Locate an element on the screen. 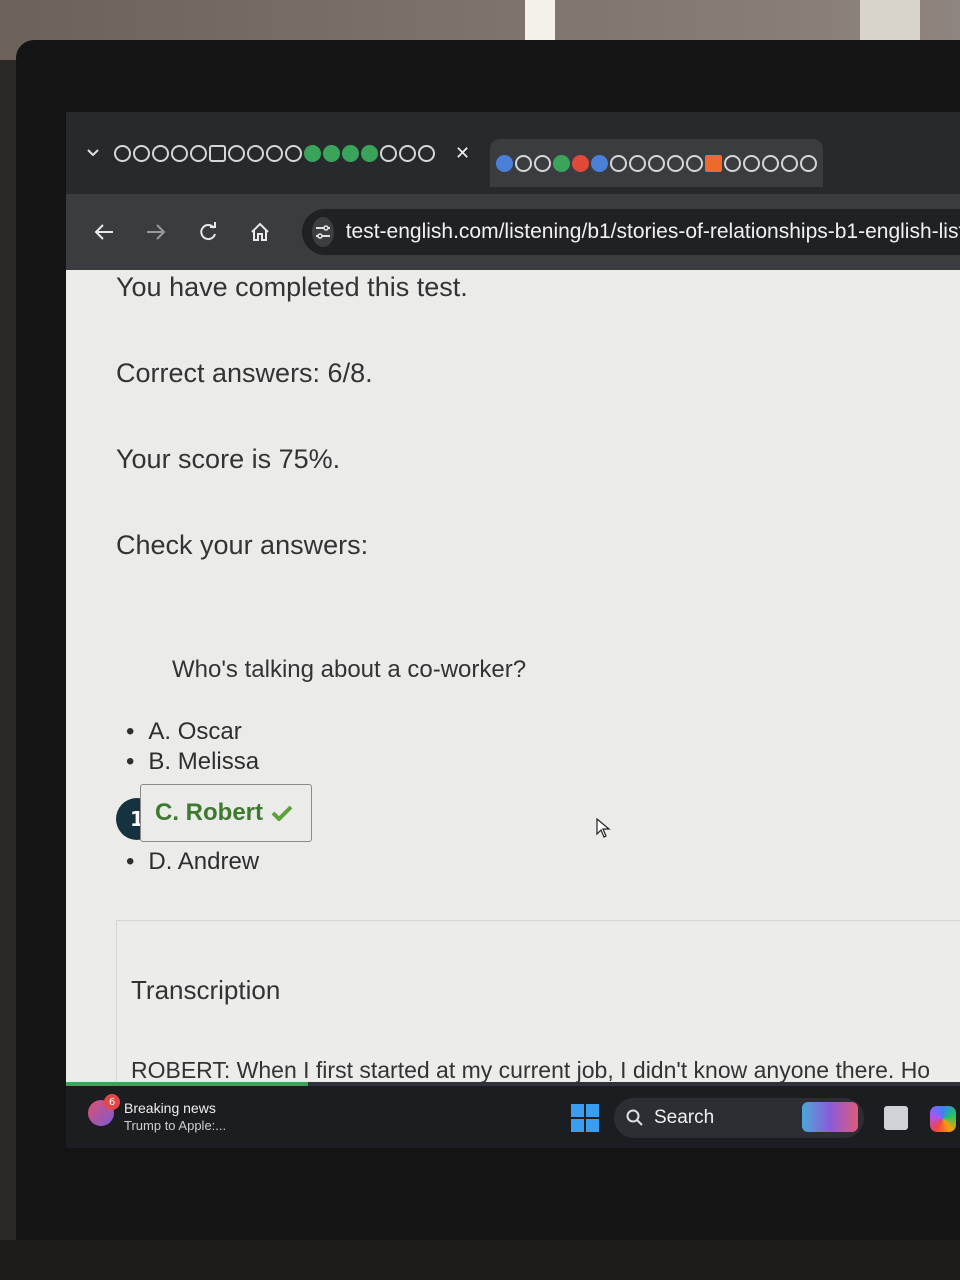 This screenshot has height=1280, width=960. page-load-progress is located at coordinates (187, 1084).